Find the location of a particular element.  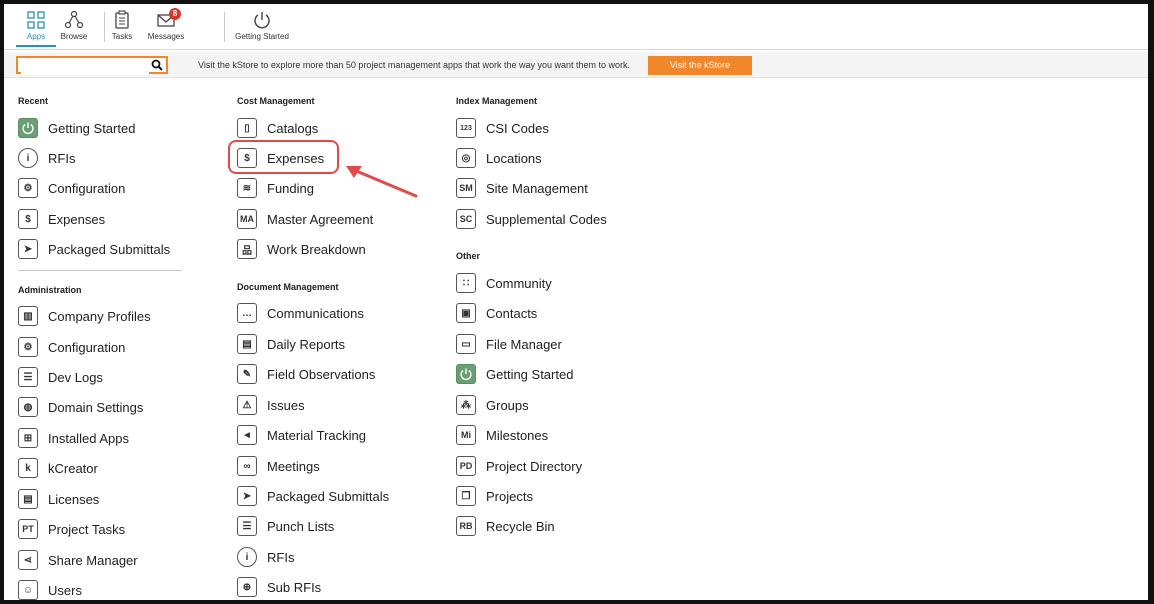

mi-icon: Mi is located at coordinates (466, 435).